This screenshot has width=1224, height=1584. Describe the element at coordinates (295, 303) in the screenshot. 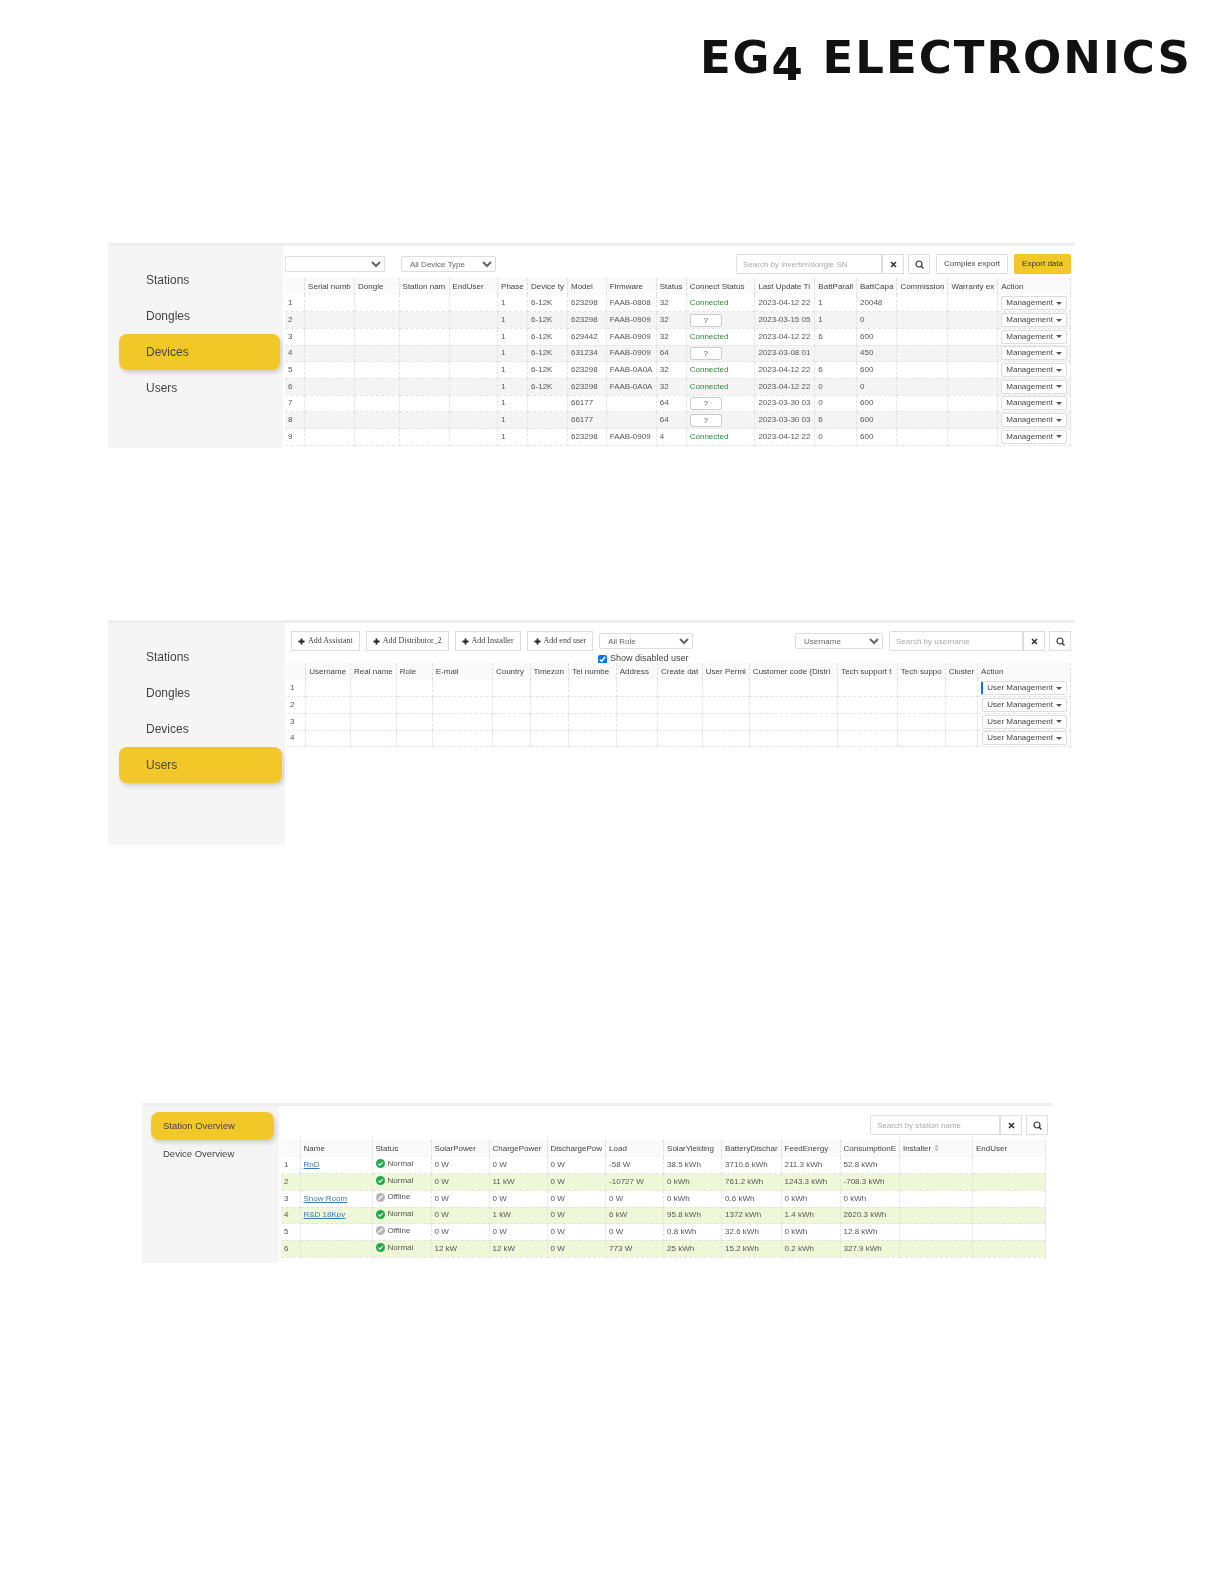

I see `row-number: 1` at that location.